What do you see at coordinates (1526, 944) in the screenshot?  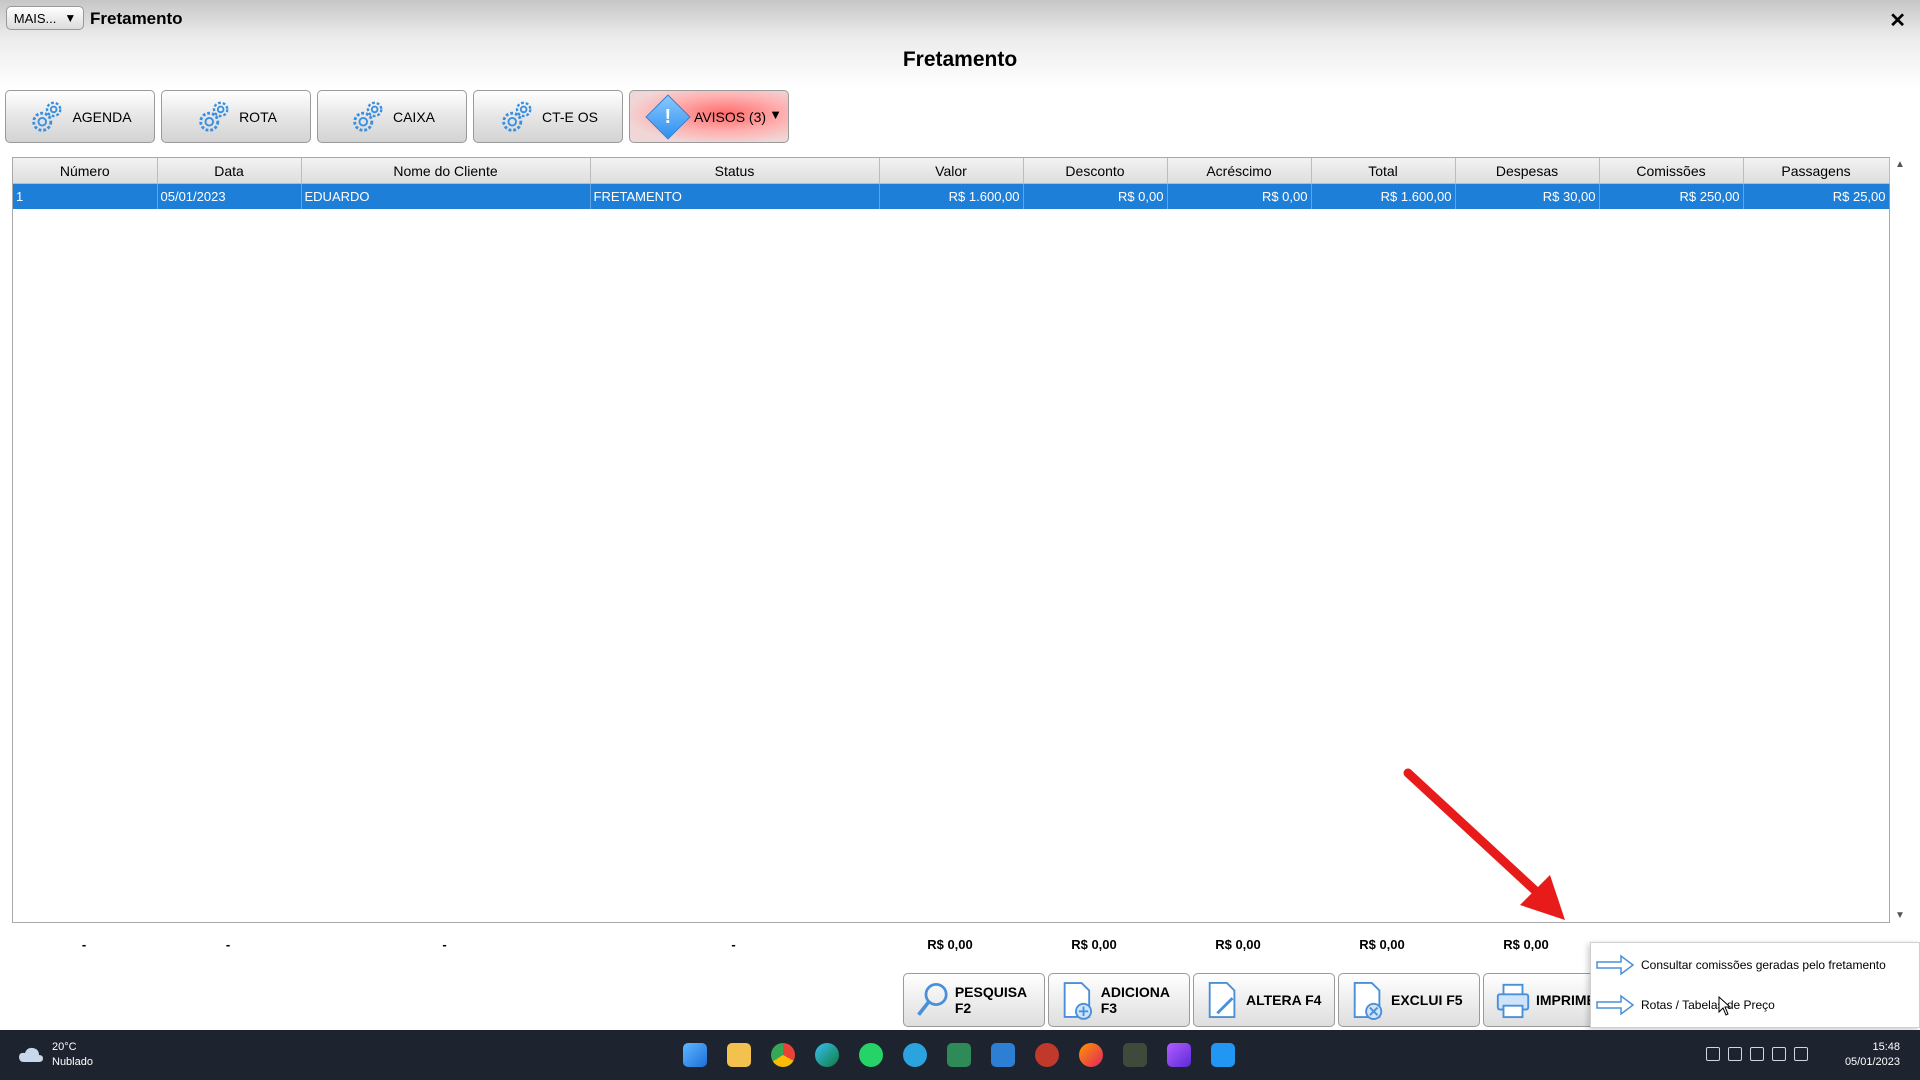 I see `total-despesas: R$ 0,00` at bounding box center [1526, 944].